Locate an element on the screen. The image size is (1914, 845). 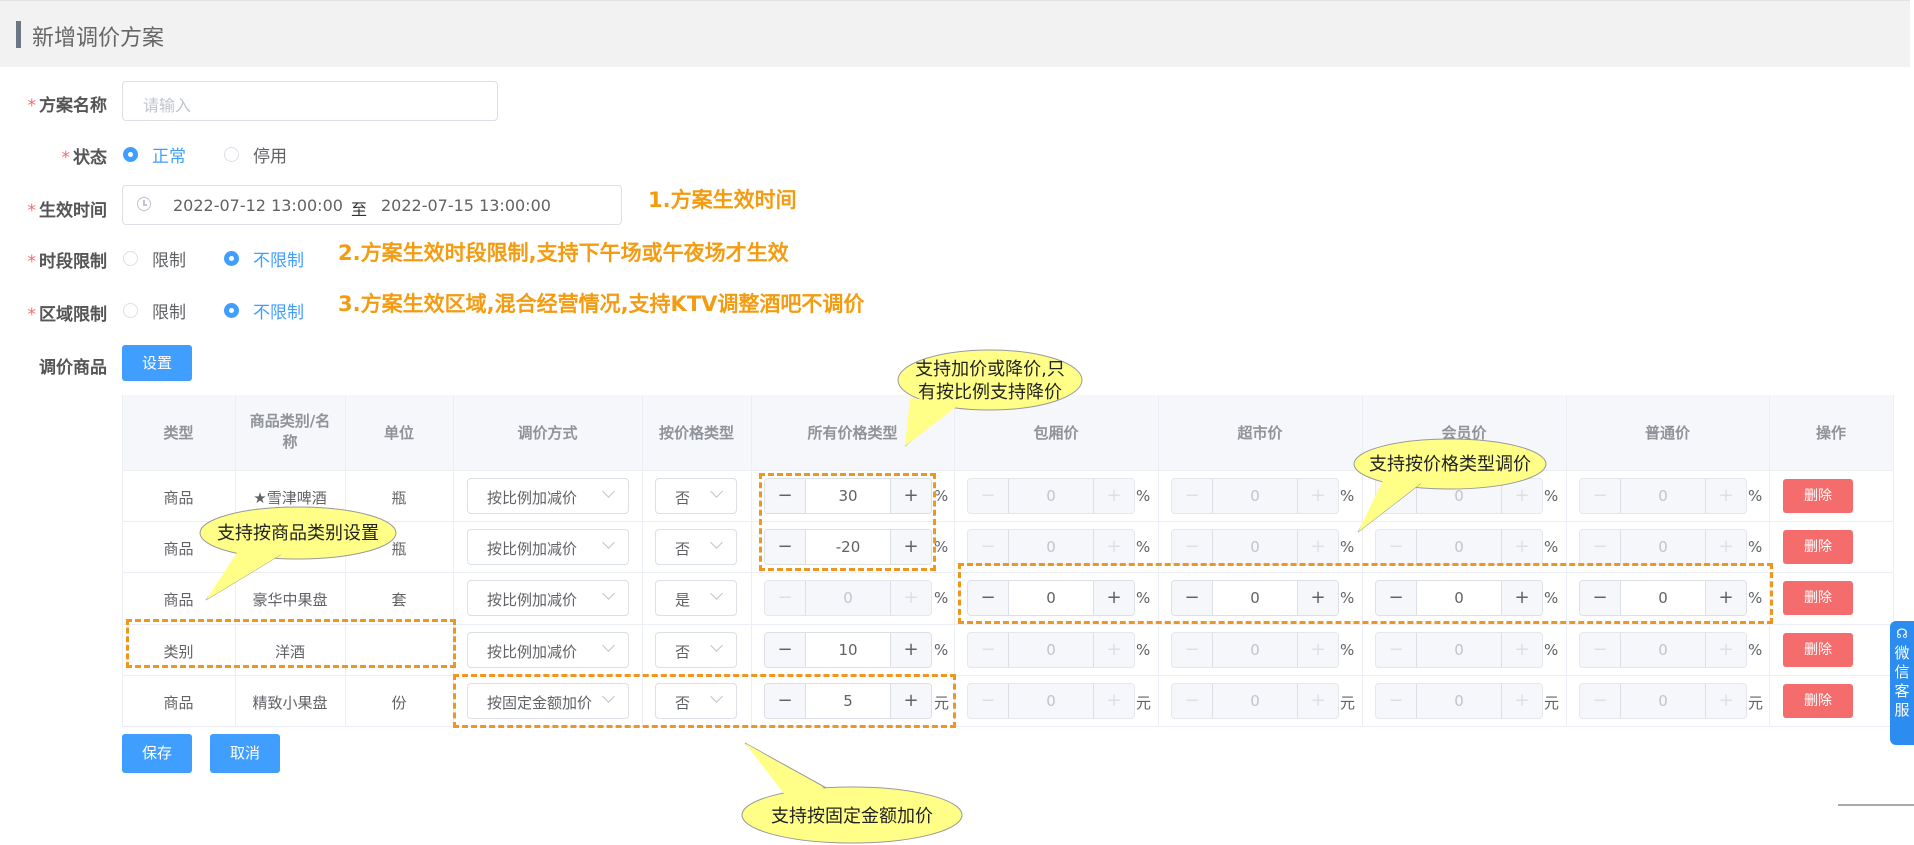
wechat-service-widget: ☊ 微信客服 is located at coordinates (1902, 683).